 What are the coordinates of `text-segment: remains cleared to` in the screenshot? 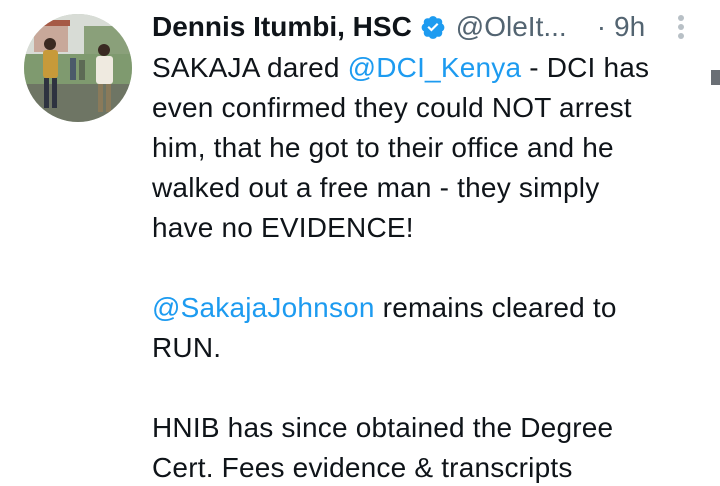 It's located at (495, 307).